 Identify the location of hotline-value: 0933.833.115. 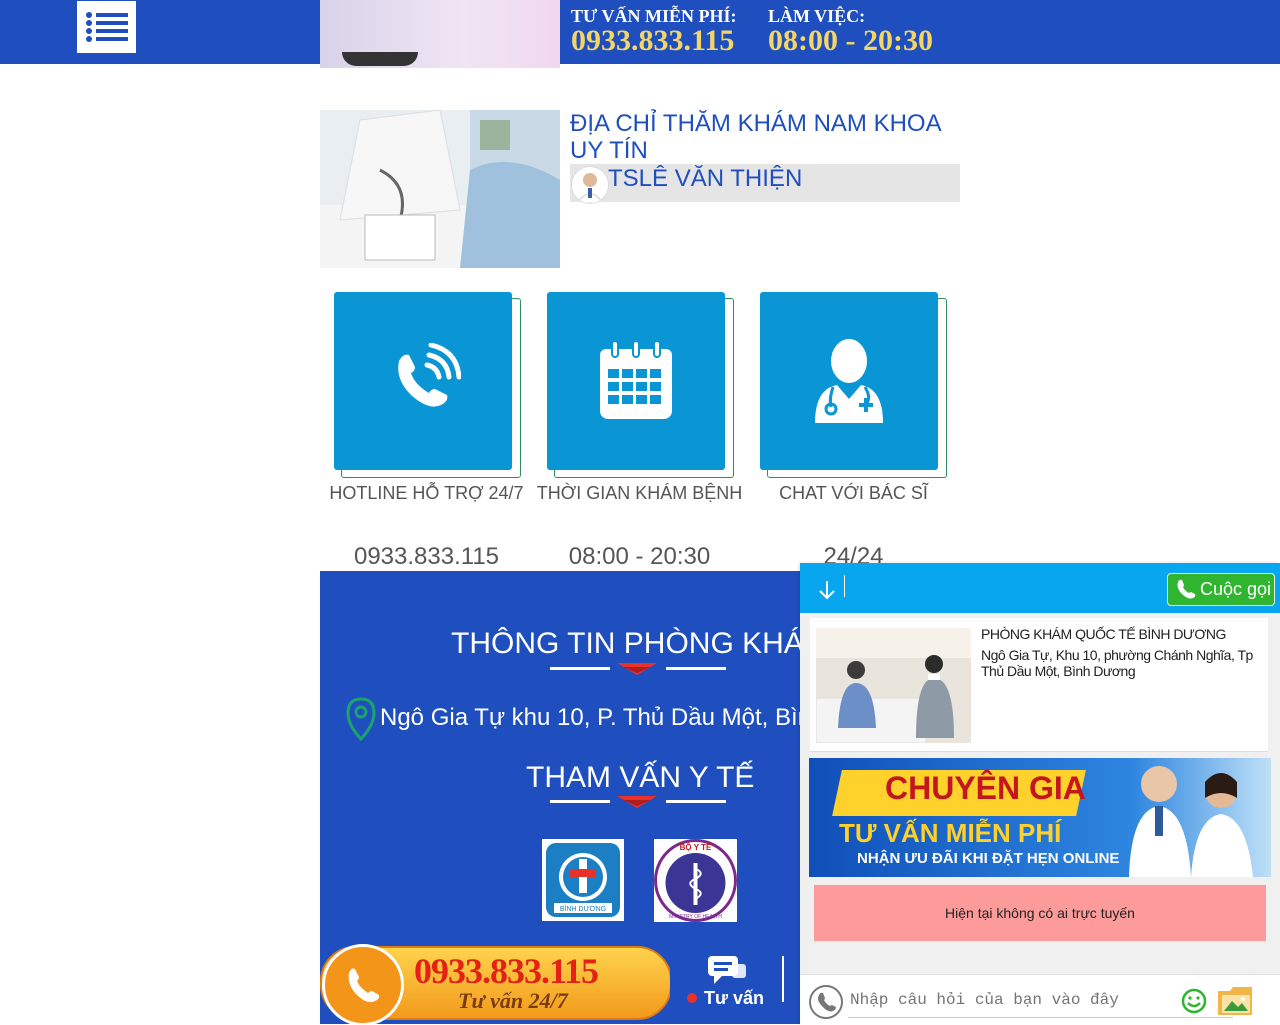
(426, 557).